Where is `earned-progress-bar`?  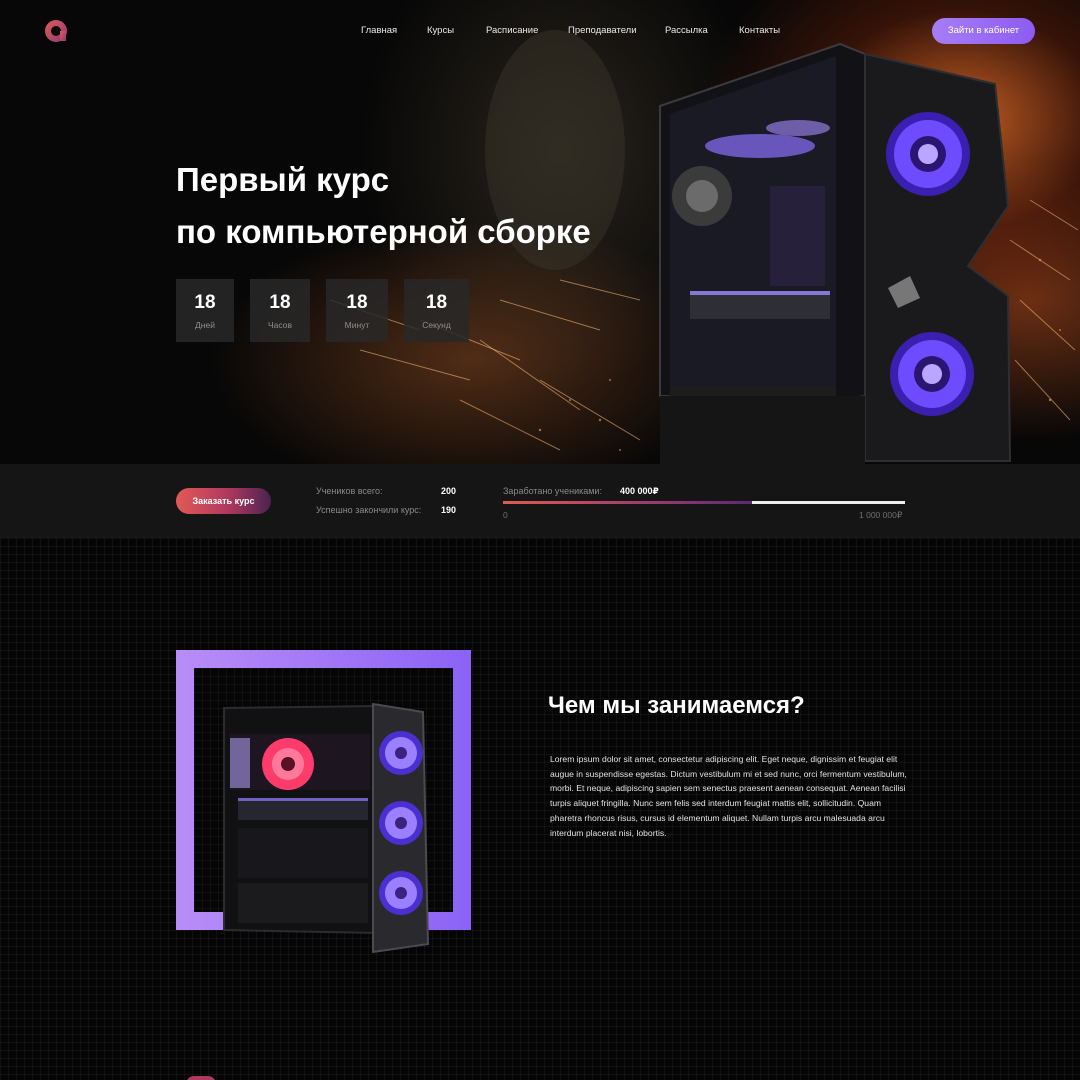 earned-progress-bar is located at coordinates (704, 502).